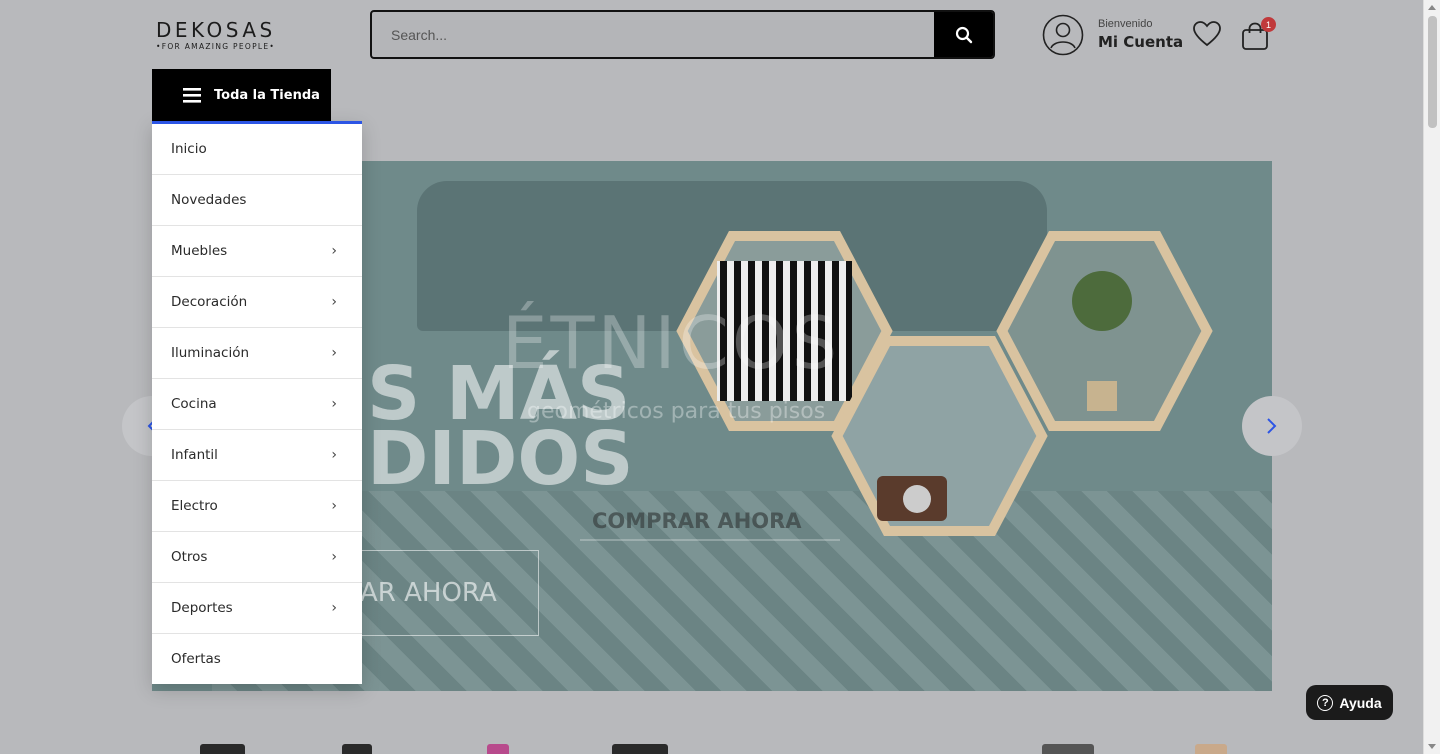 Image resolution: width=1440 pixels, height=754 pixels. What do you see at coordinates (710, 540) in the screenshot?
I see `banner-cta-underline` at bounding box center [710, 540].